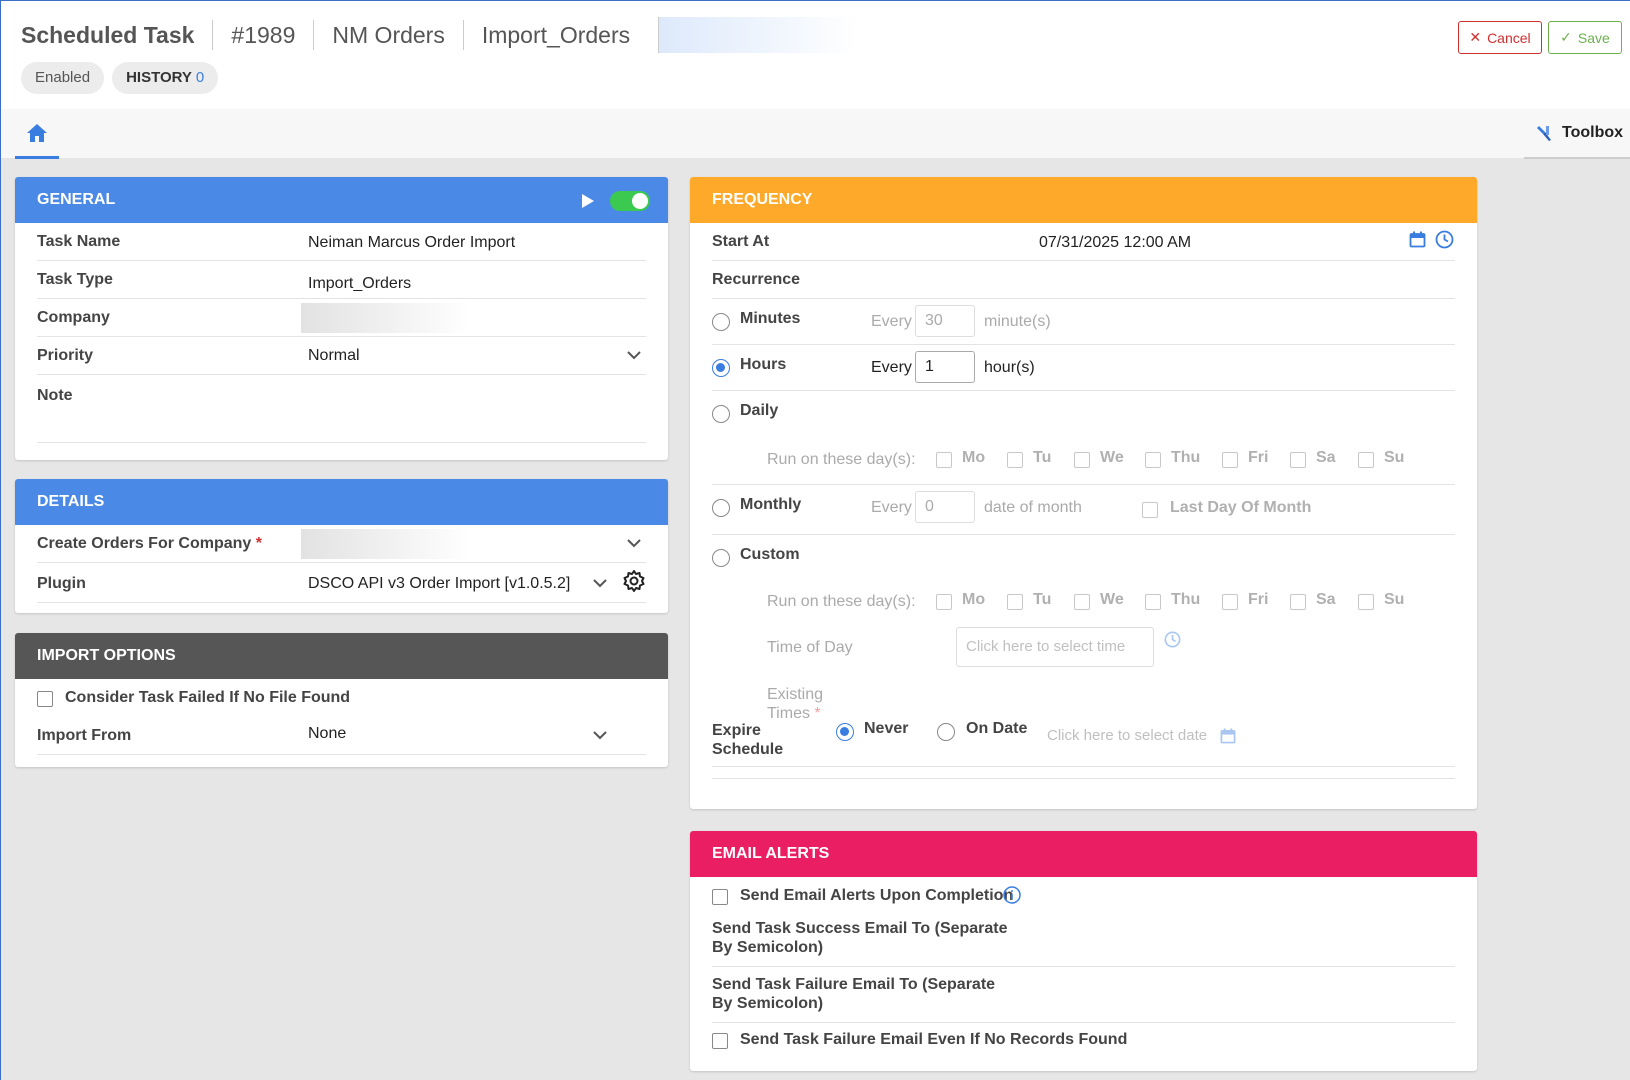 The height and width of the screenshot is (1080, 1630). I want to click on toolbox-button: Toolbox, so click(1577, 134).